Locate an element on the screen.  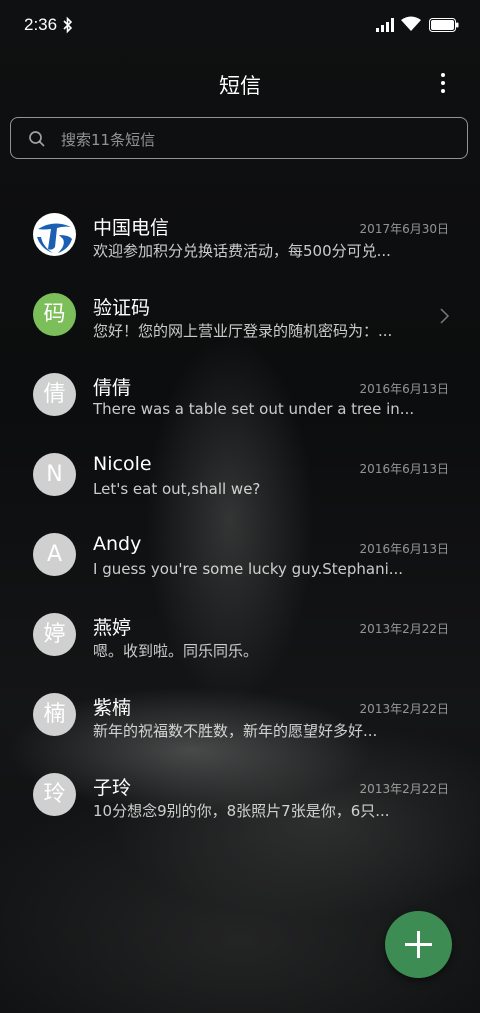
contact-name: Andy is located at coordinates (117, 544).